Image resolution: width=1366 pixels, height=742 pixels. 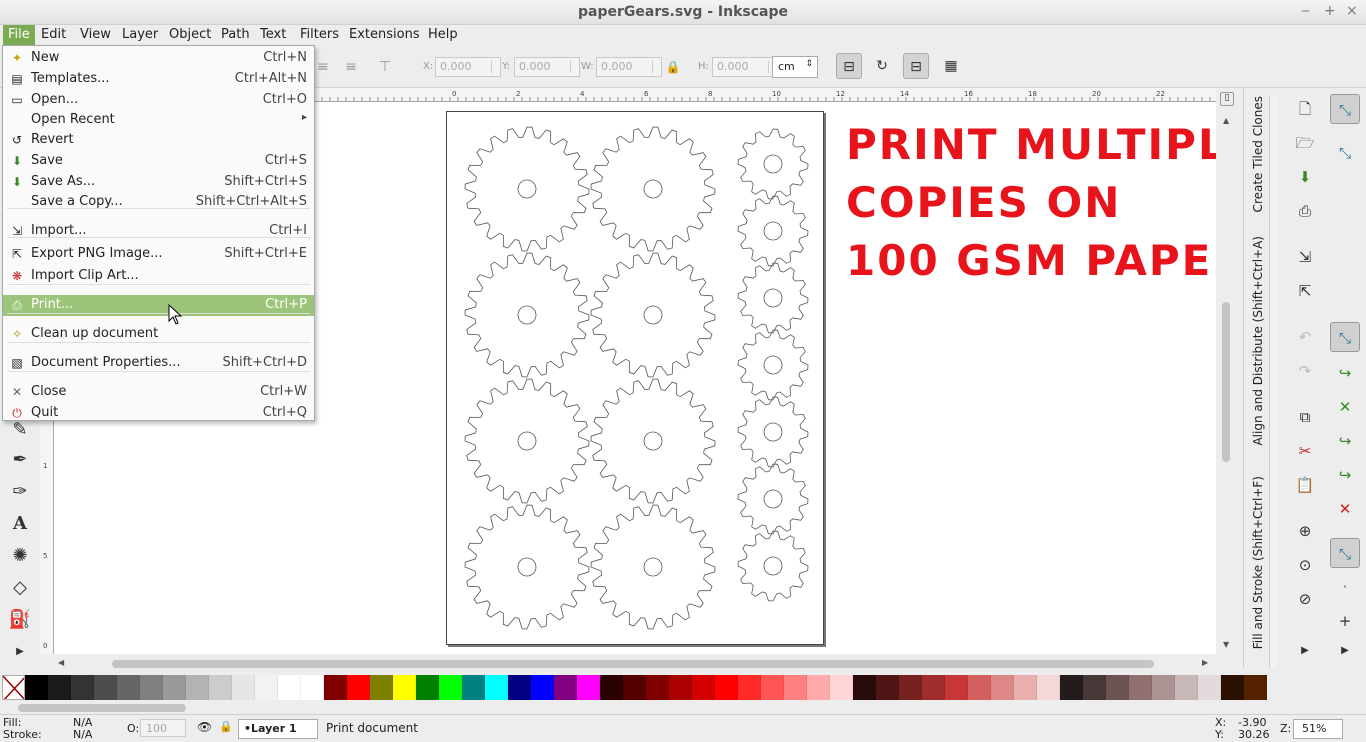 What do you see at coordinates (385, 67) in the screenshot?
I see `align-top-icon: ⊤` at bounding box center [385, 67].